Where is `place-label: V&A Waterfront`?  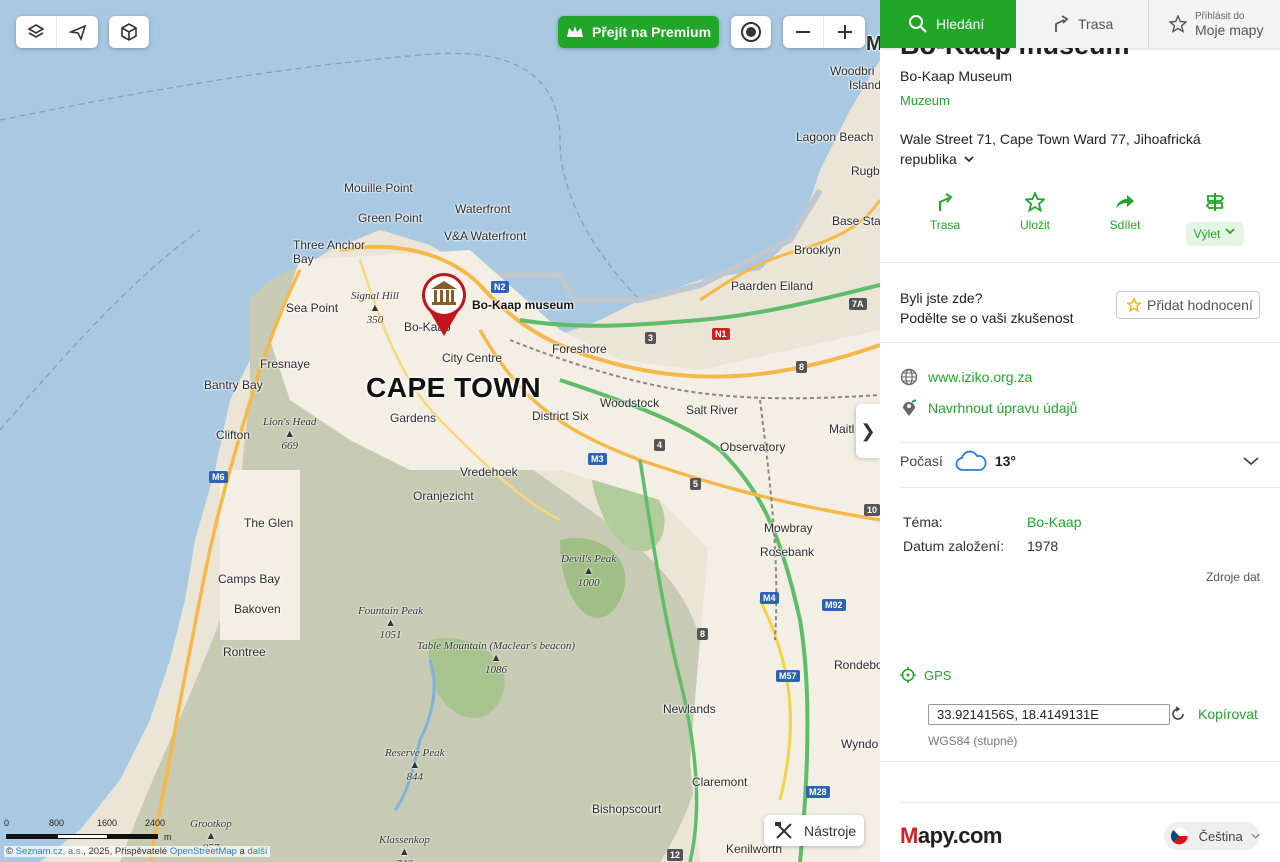
place-label: V&A Waterfront is located at coordinates (485, 236).